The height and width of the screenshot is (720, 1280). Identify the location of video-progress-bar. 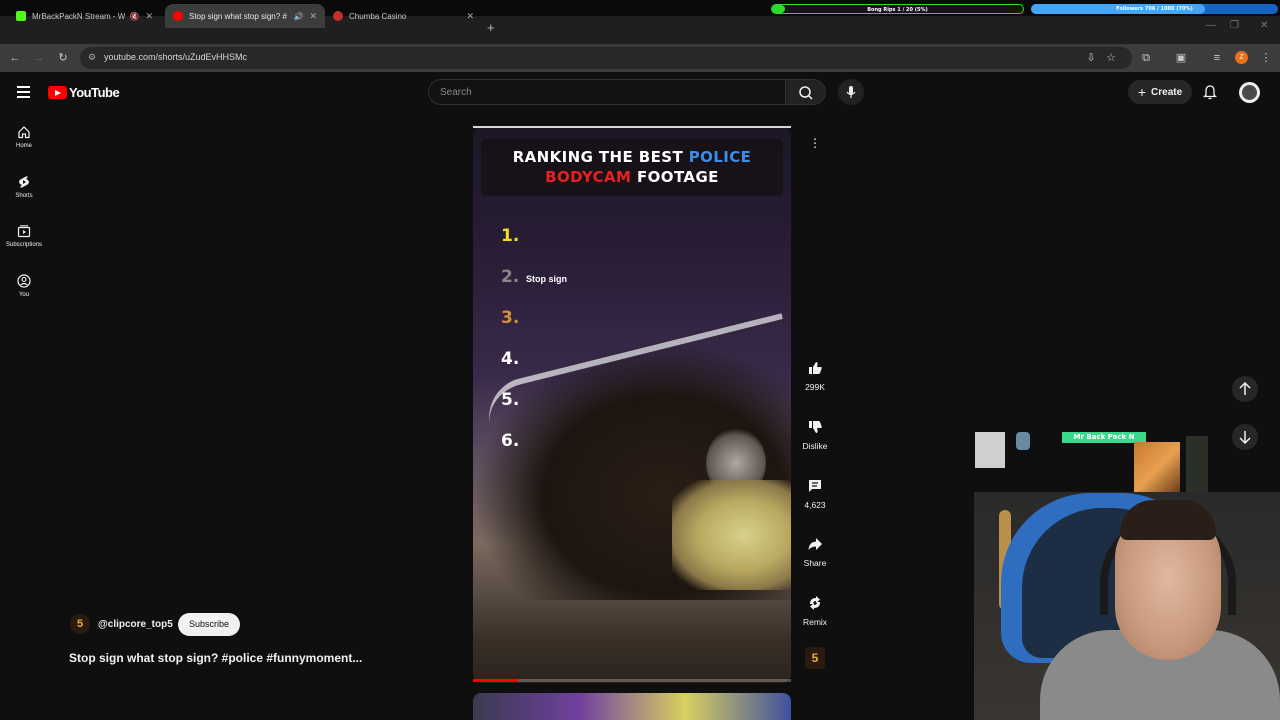
(632, 680).